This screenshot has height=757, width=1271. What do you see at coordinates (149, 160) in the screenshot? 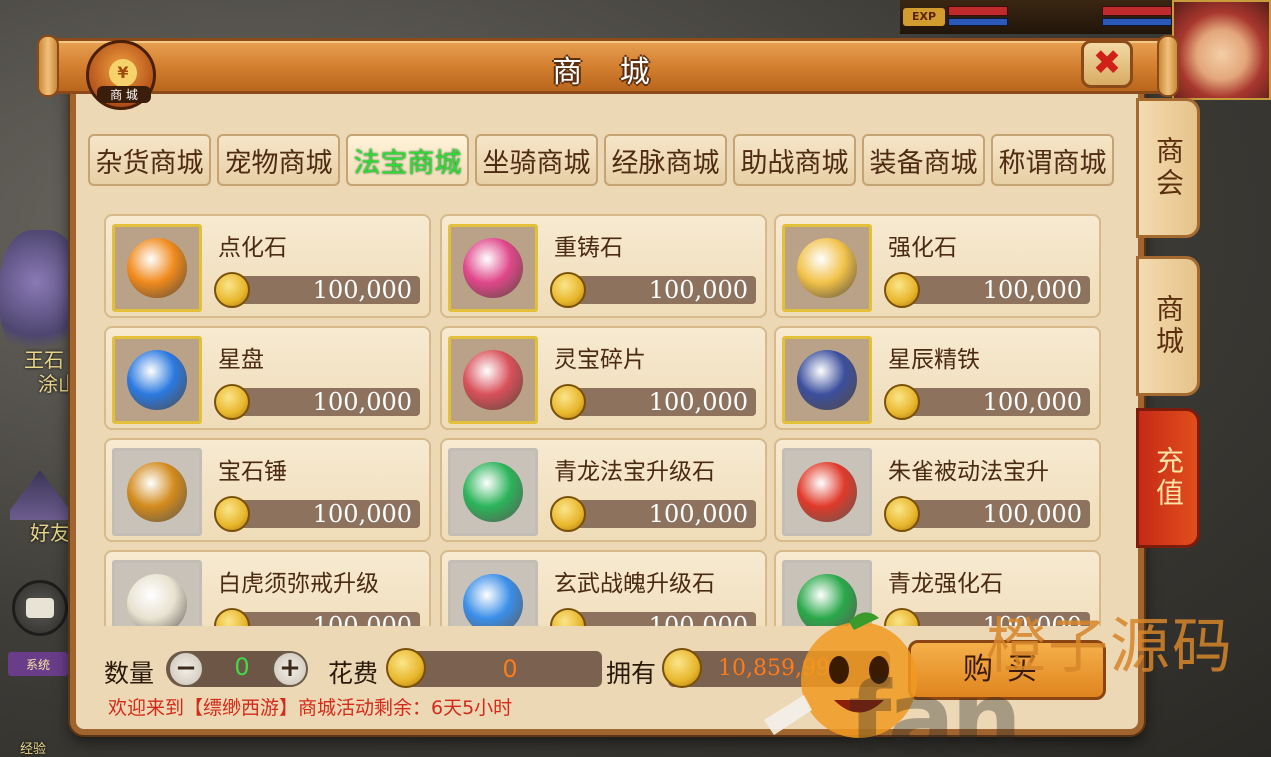
I see `tab-misc-shop: 杂货商城` at bounding box center [149, 160].